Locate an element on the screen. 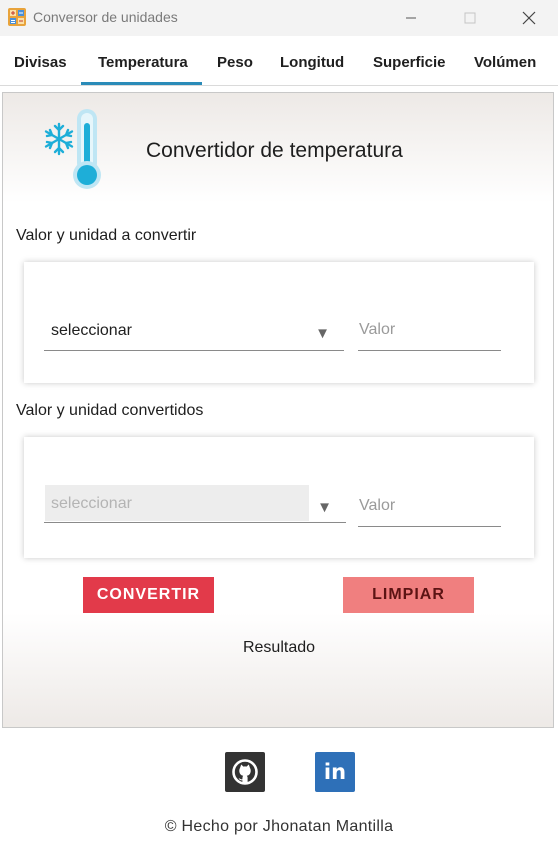 The image size is (558, 847). close-icon is located at coordinates (529, 18).